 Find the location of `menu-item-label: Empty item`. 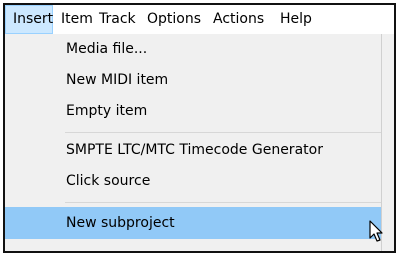

menu-item-label: Empty item is located at coordinates (107, 111).